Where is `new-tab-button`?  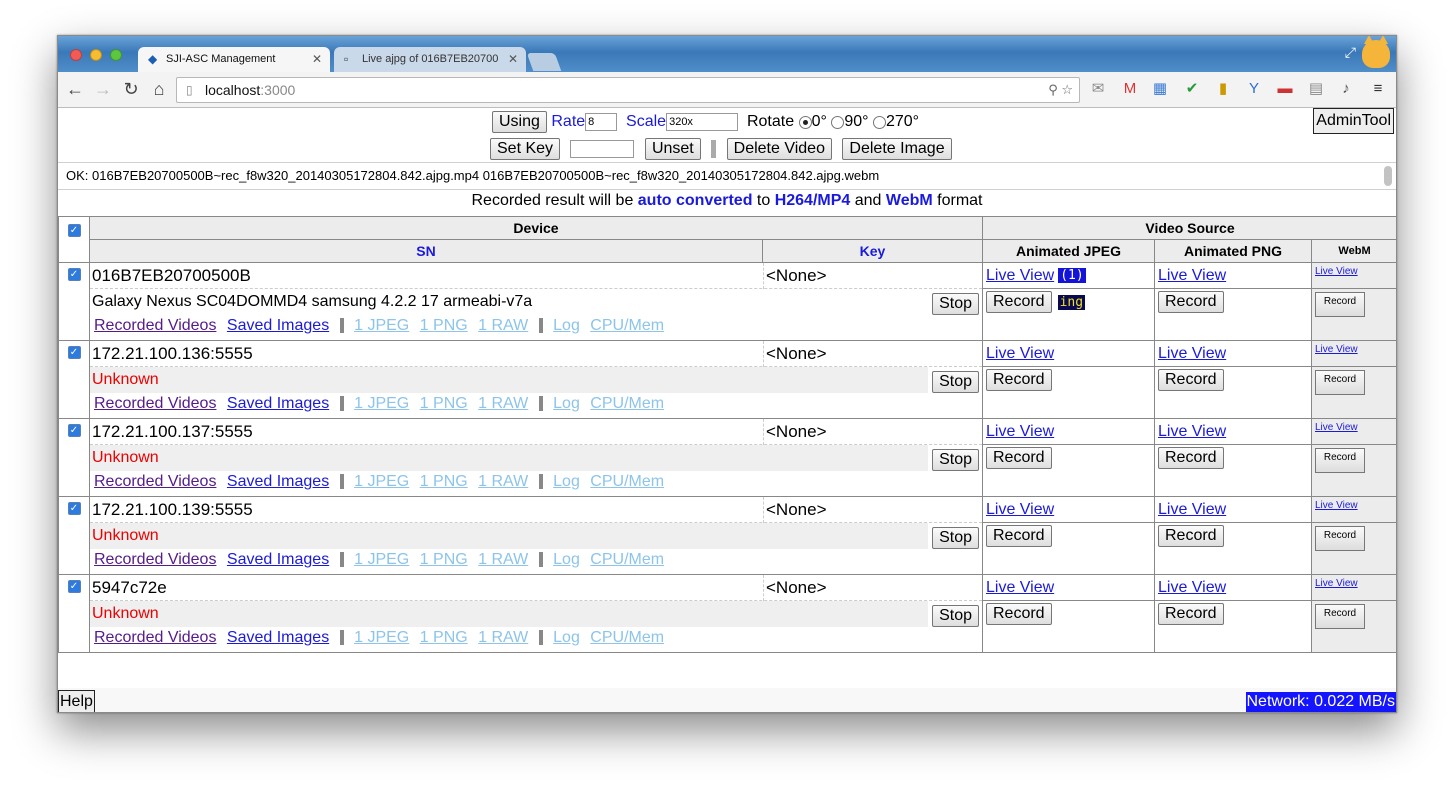
new-tab-button is located at coordinates (544, 62).